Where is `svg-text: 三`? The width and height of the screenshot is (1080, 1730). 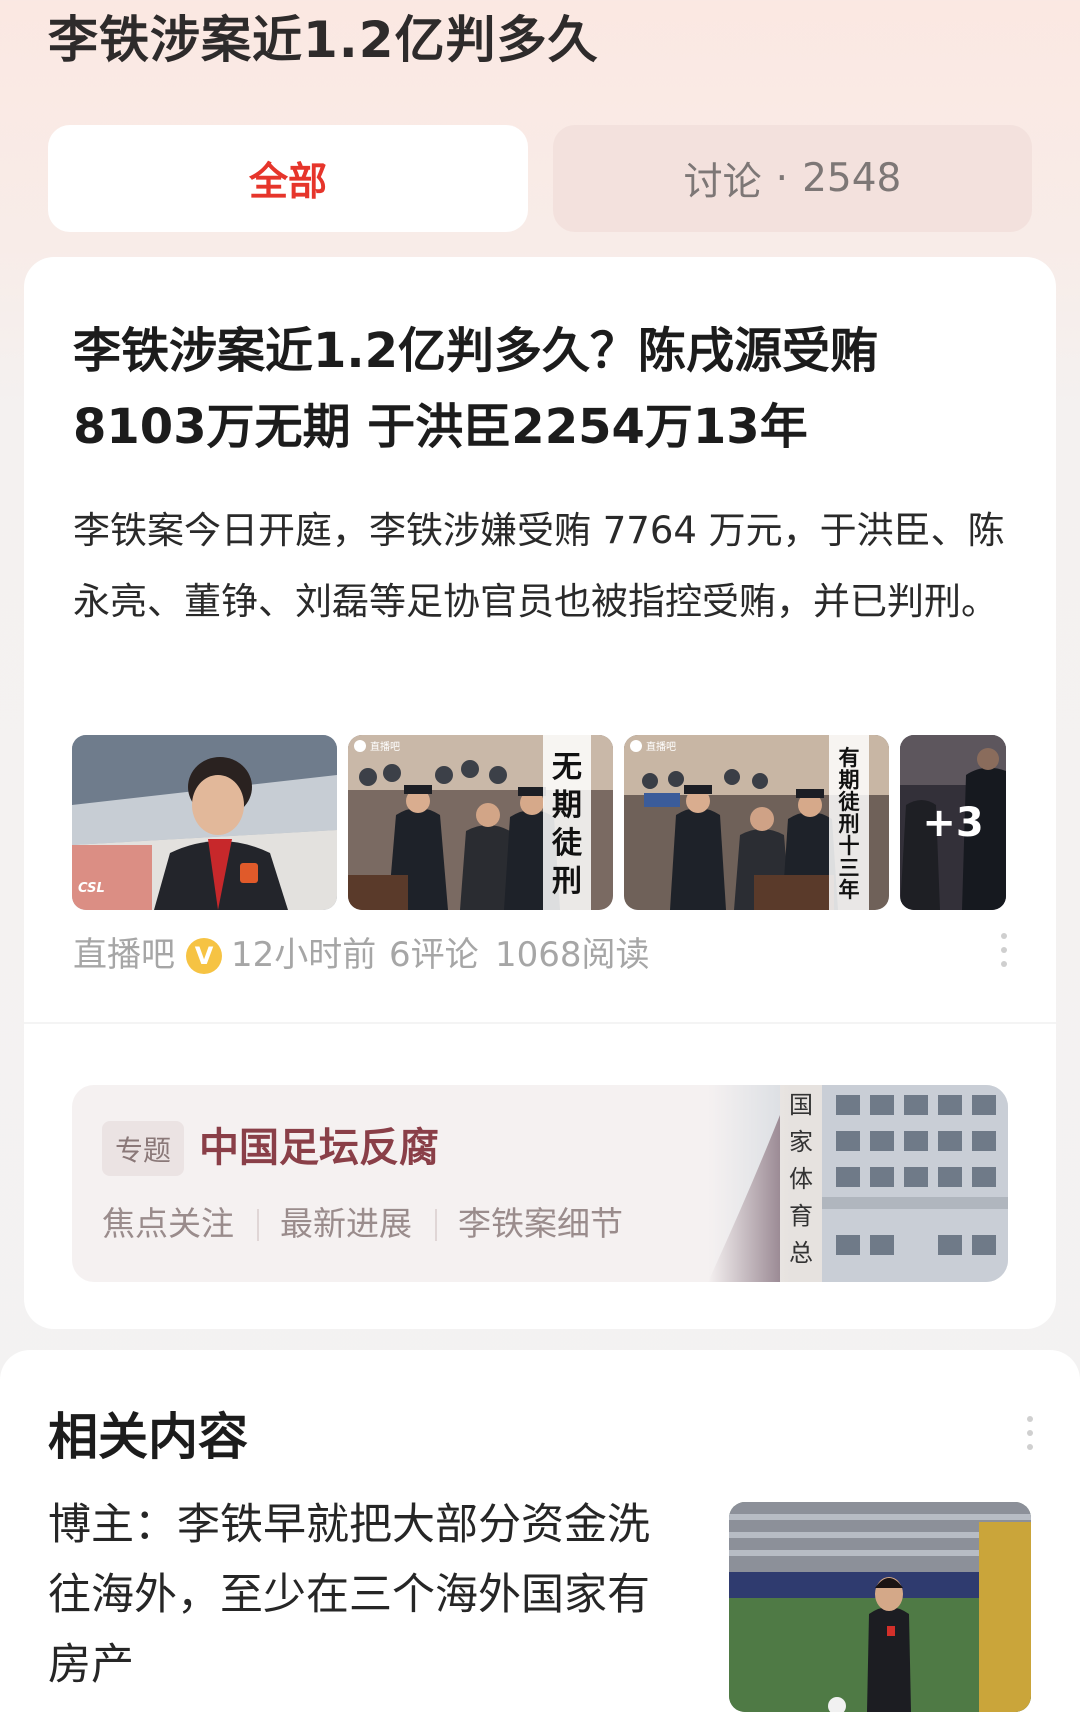
svg-text: 三 is located at coordinates (849, 868).